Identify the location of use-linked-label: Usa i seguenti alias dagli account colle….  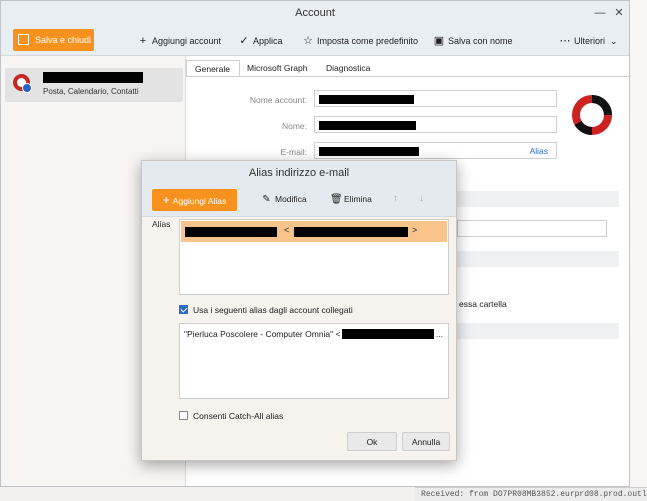
(273, 310).